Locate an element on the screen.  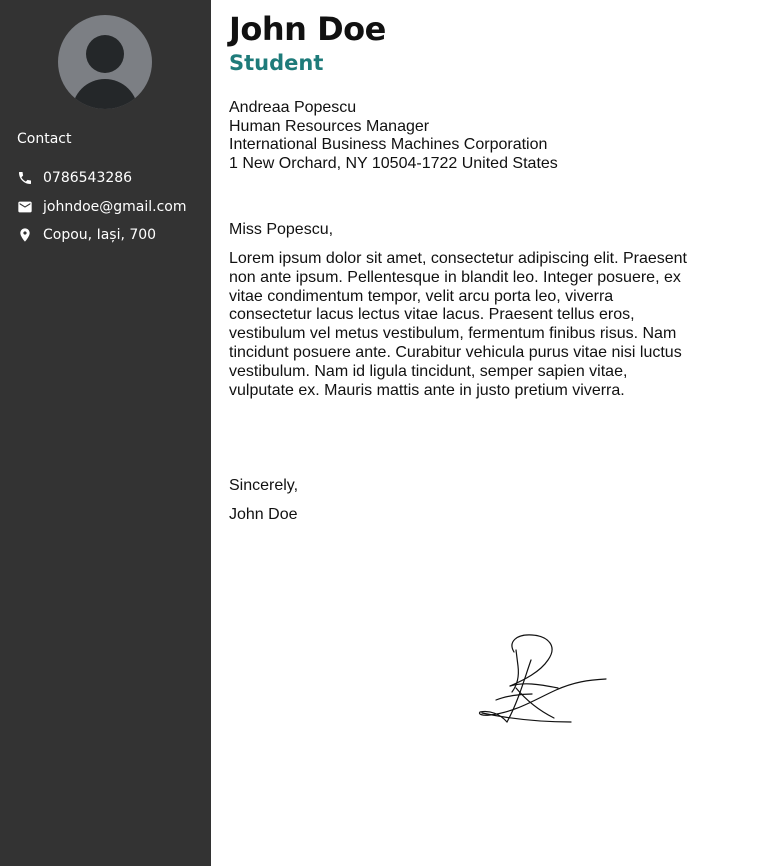
avatar is located at coordinates (105, 62).